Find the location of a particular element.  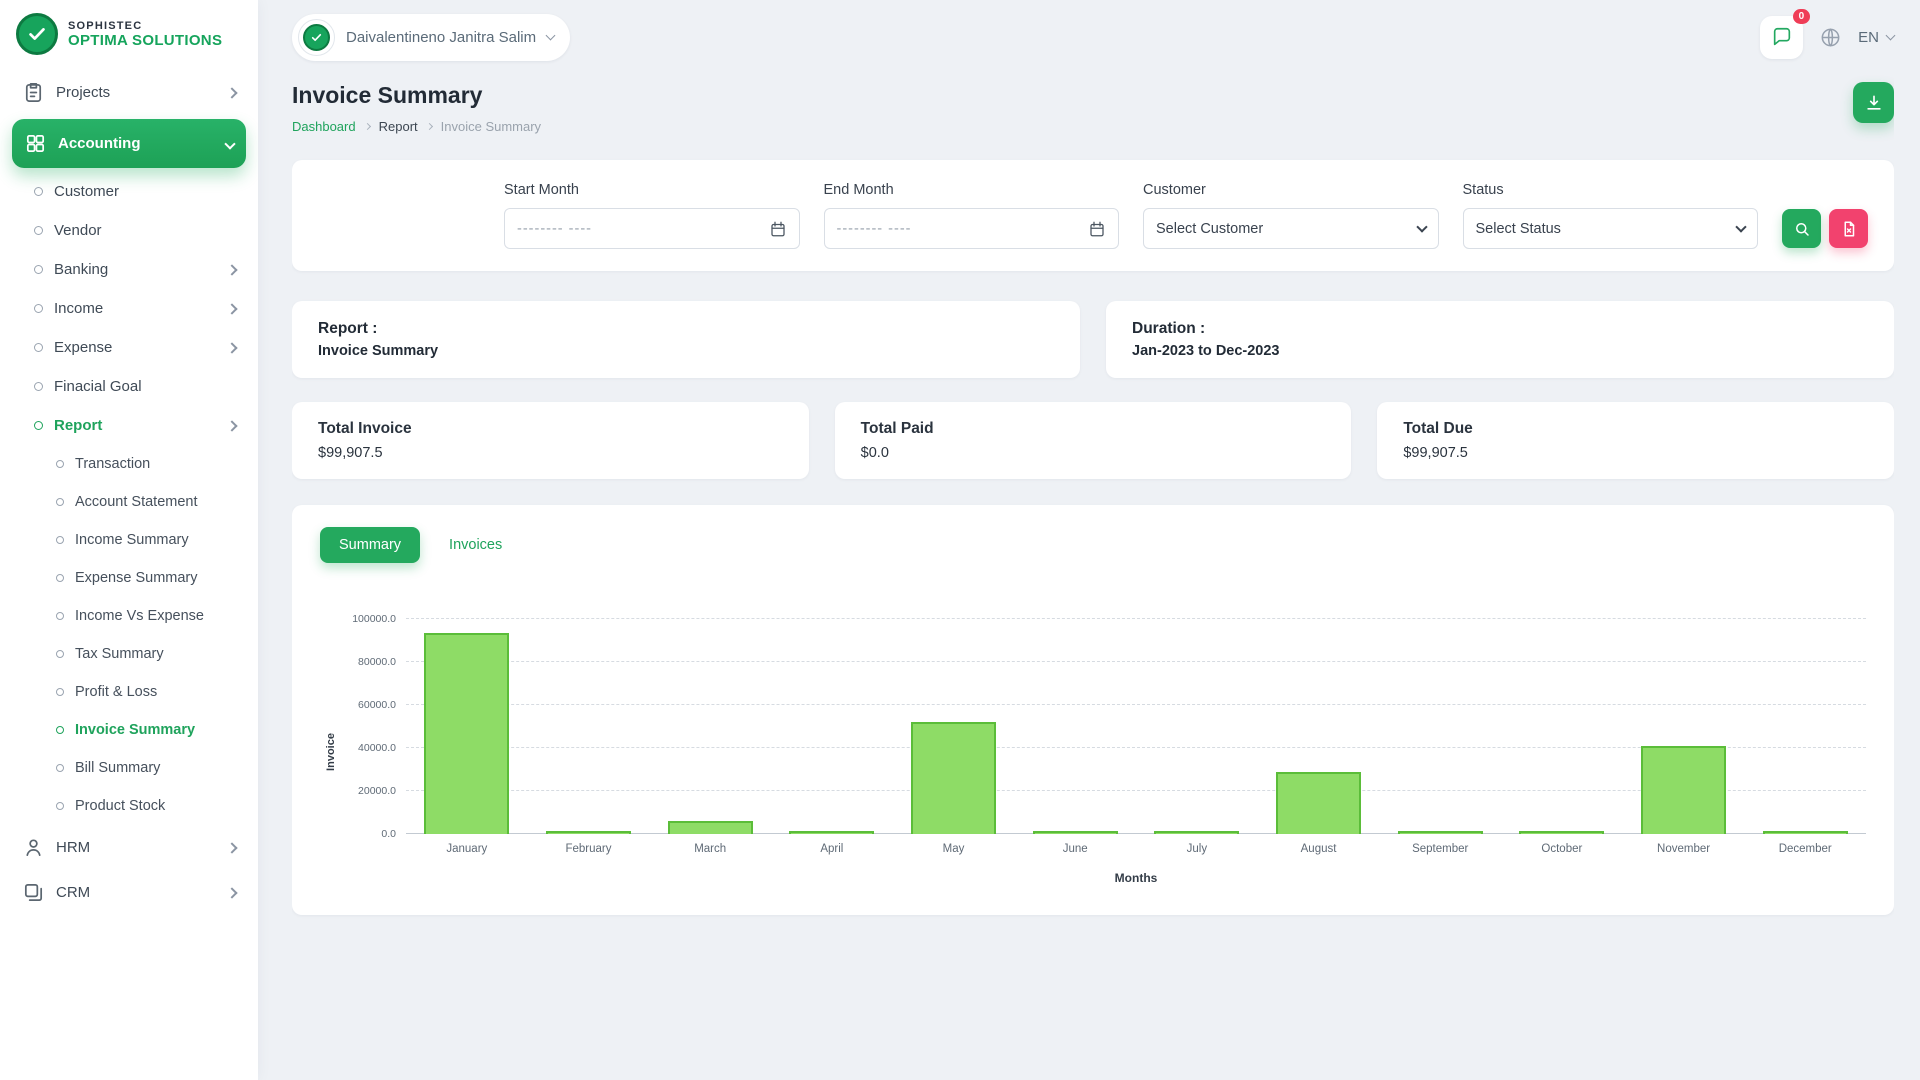

user-menu: Daivalentineno Janitra Salim is located at coordinates (431, 37).